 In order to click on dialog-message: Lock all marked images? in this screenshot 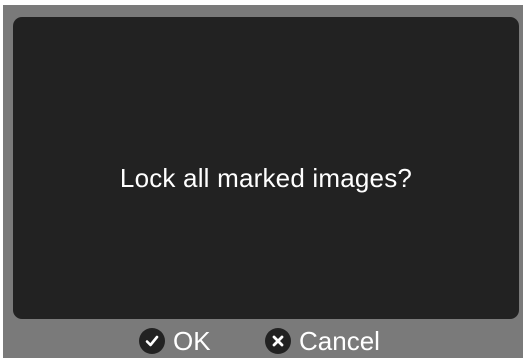, I will do `click(266, 178)`.